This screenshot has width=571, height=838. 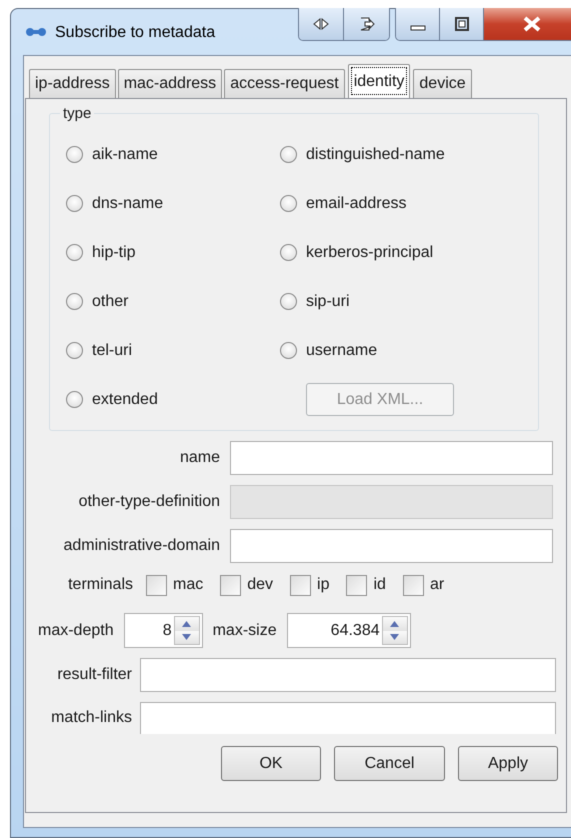 I want to click on spinner-field: 64.384, so click(x=348, y=630).